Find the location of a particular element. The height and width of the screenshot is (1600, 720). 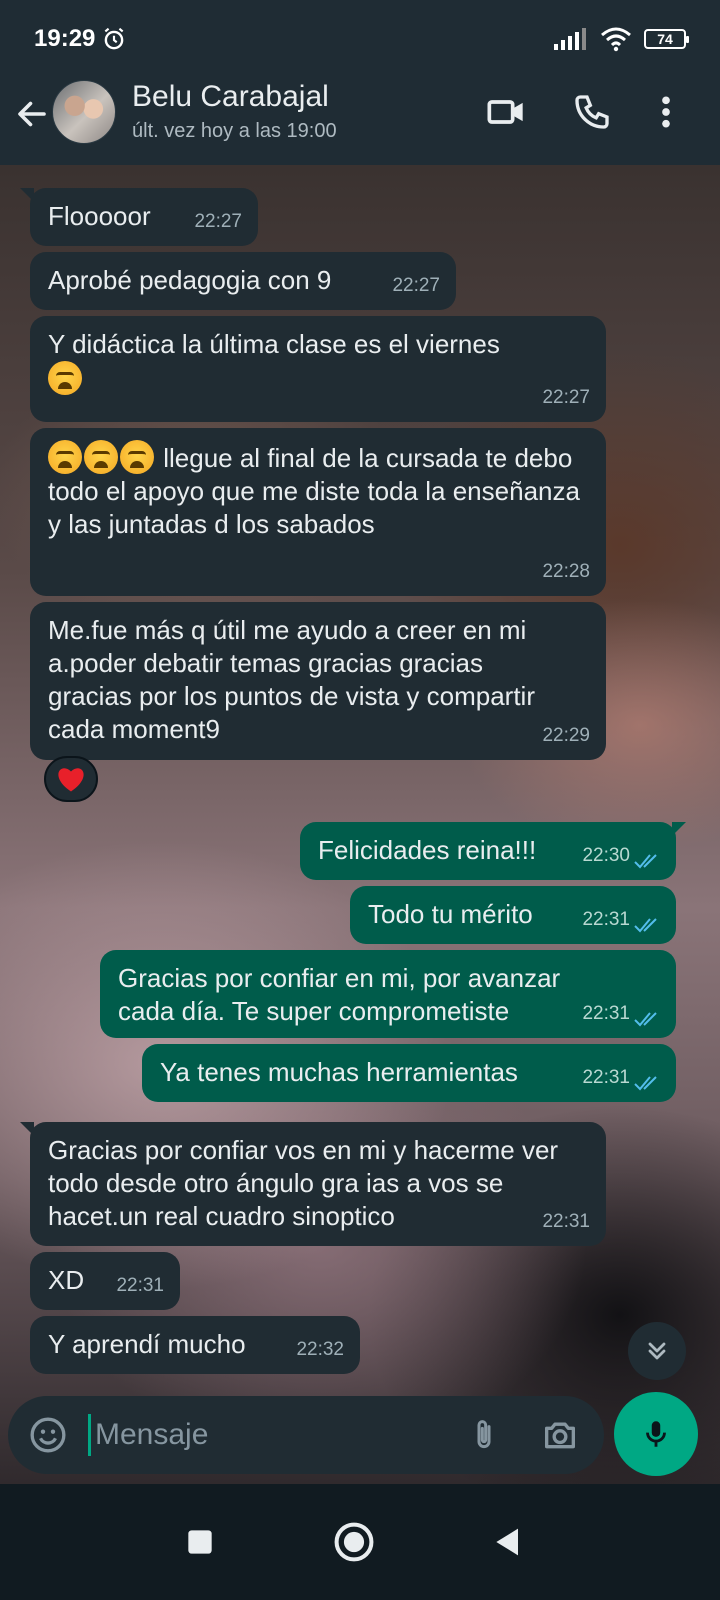

wifi-icon is located at coordinates (616, 39).